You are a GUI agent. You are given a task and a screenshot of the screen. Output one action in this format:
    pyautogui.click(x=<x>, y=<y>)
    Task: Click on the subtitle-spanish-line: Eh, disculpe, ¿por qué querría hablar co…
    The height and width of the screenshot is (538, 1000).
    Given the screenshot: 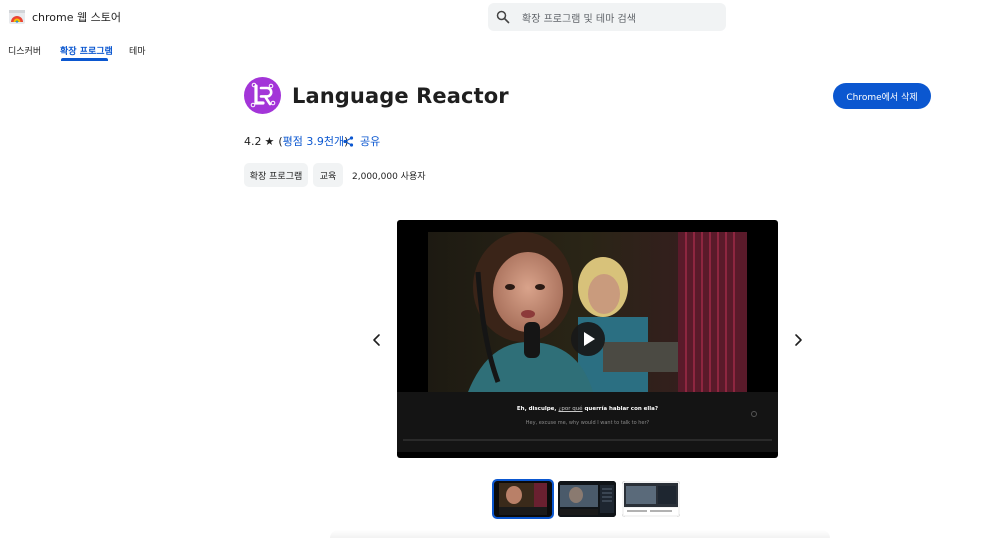 What is the action you would take?
    pyautogui.click(x=587, y=409)
    